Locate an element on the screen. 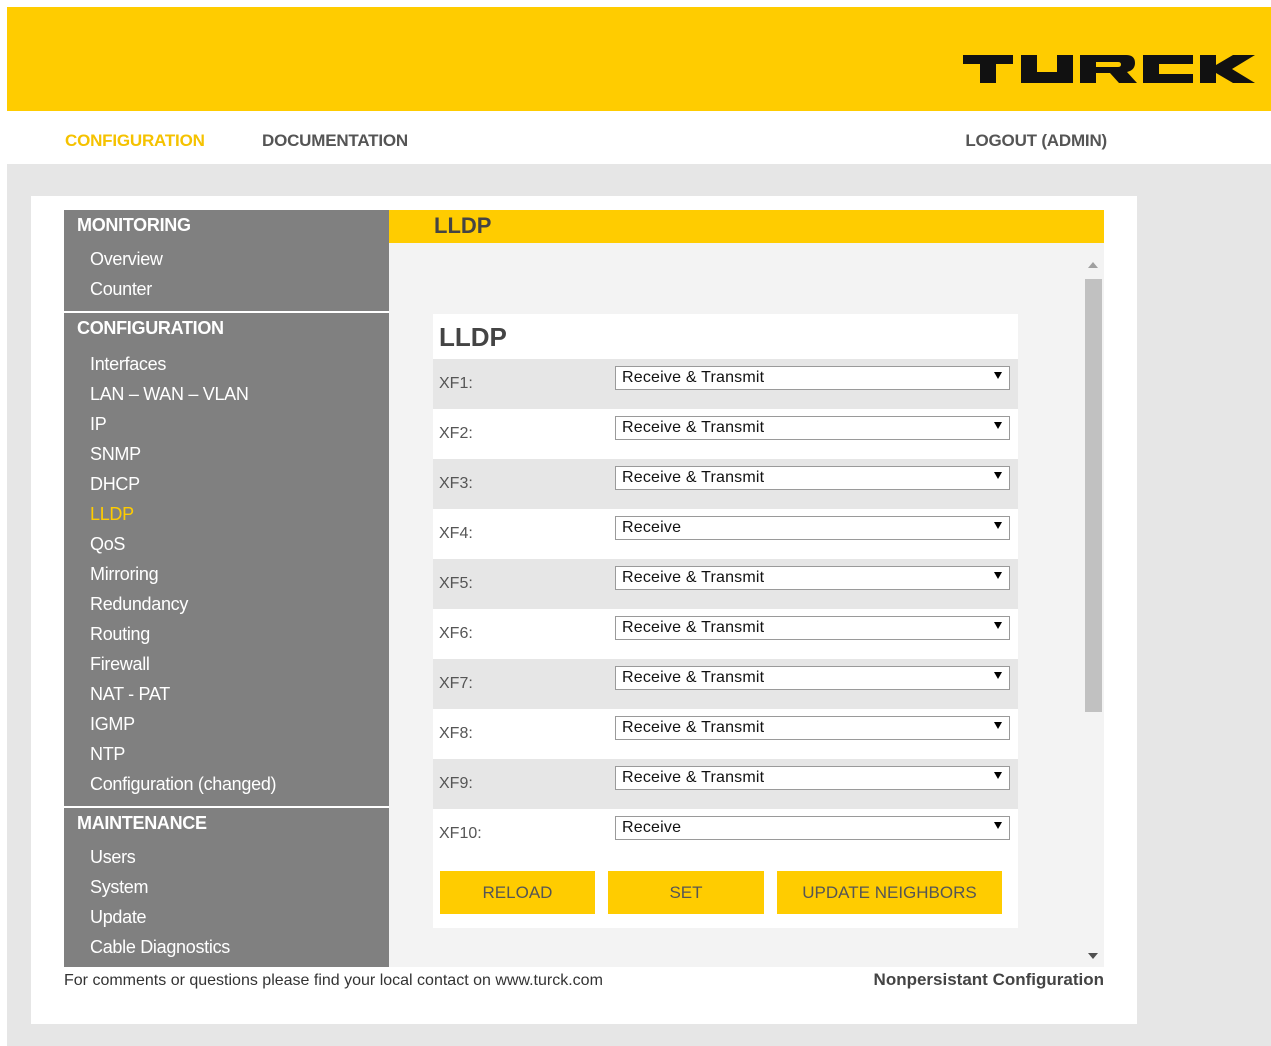 The height and width of the screenshot is (1046, 1271). port-row-xf1: XF1: Receive & Transmit is located at coordinates (725, 384).